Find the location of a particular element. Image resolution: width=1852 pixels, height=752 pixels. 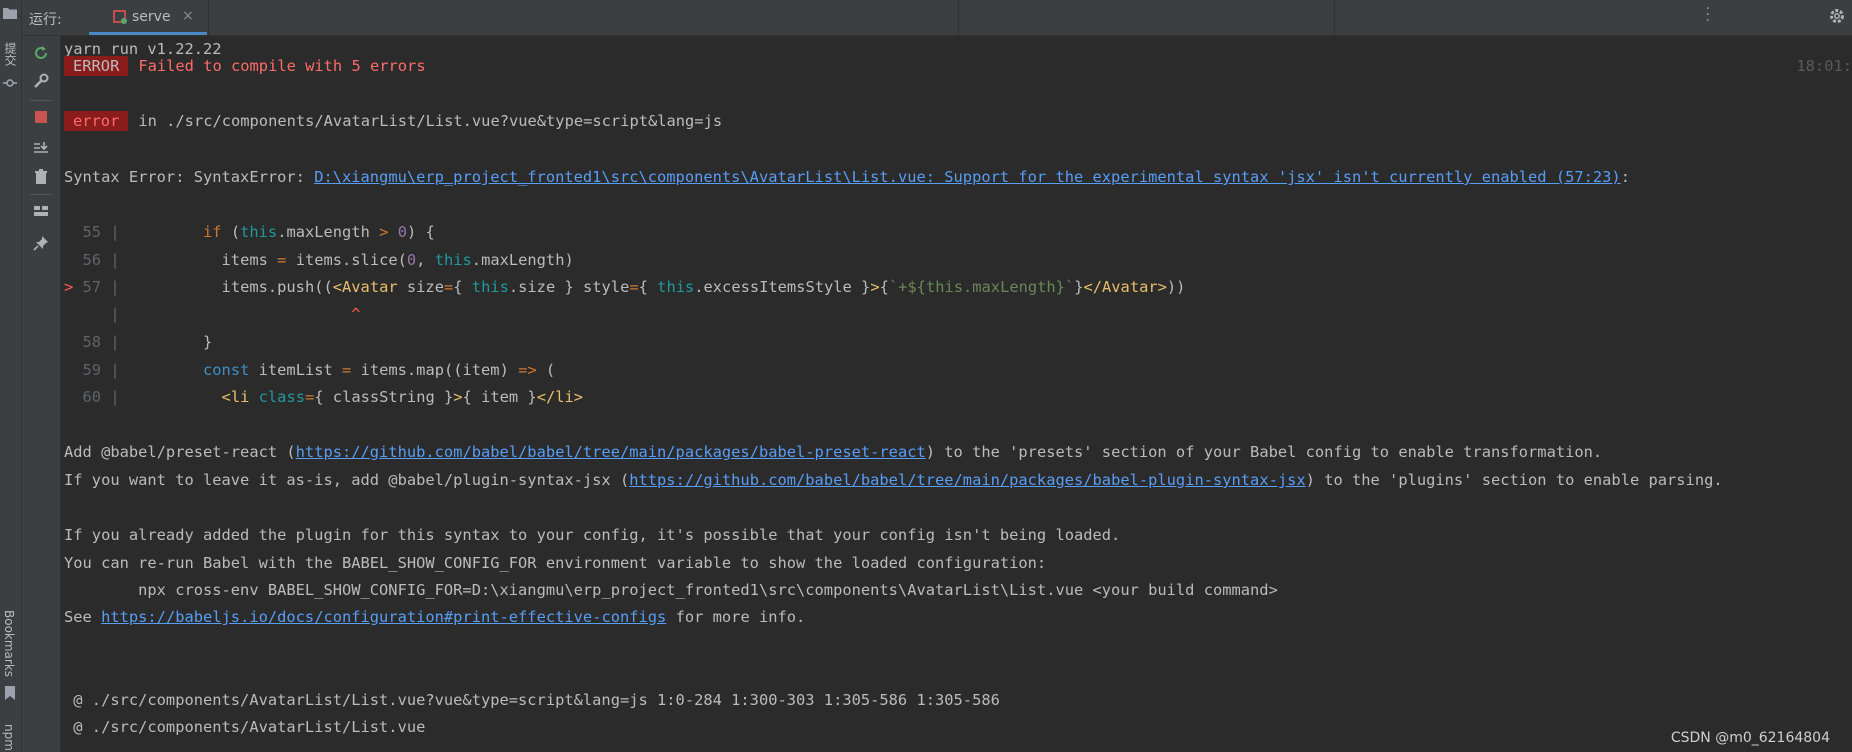

line-number: 57 | is located at coordinates (105, 287).